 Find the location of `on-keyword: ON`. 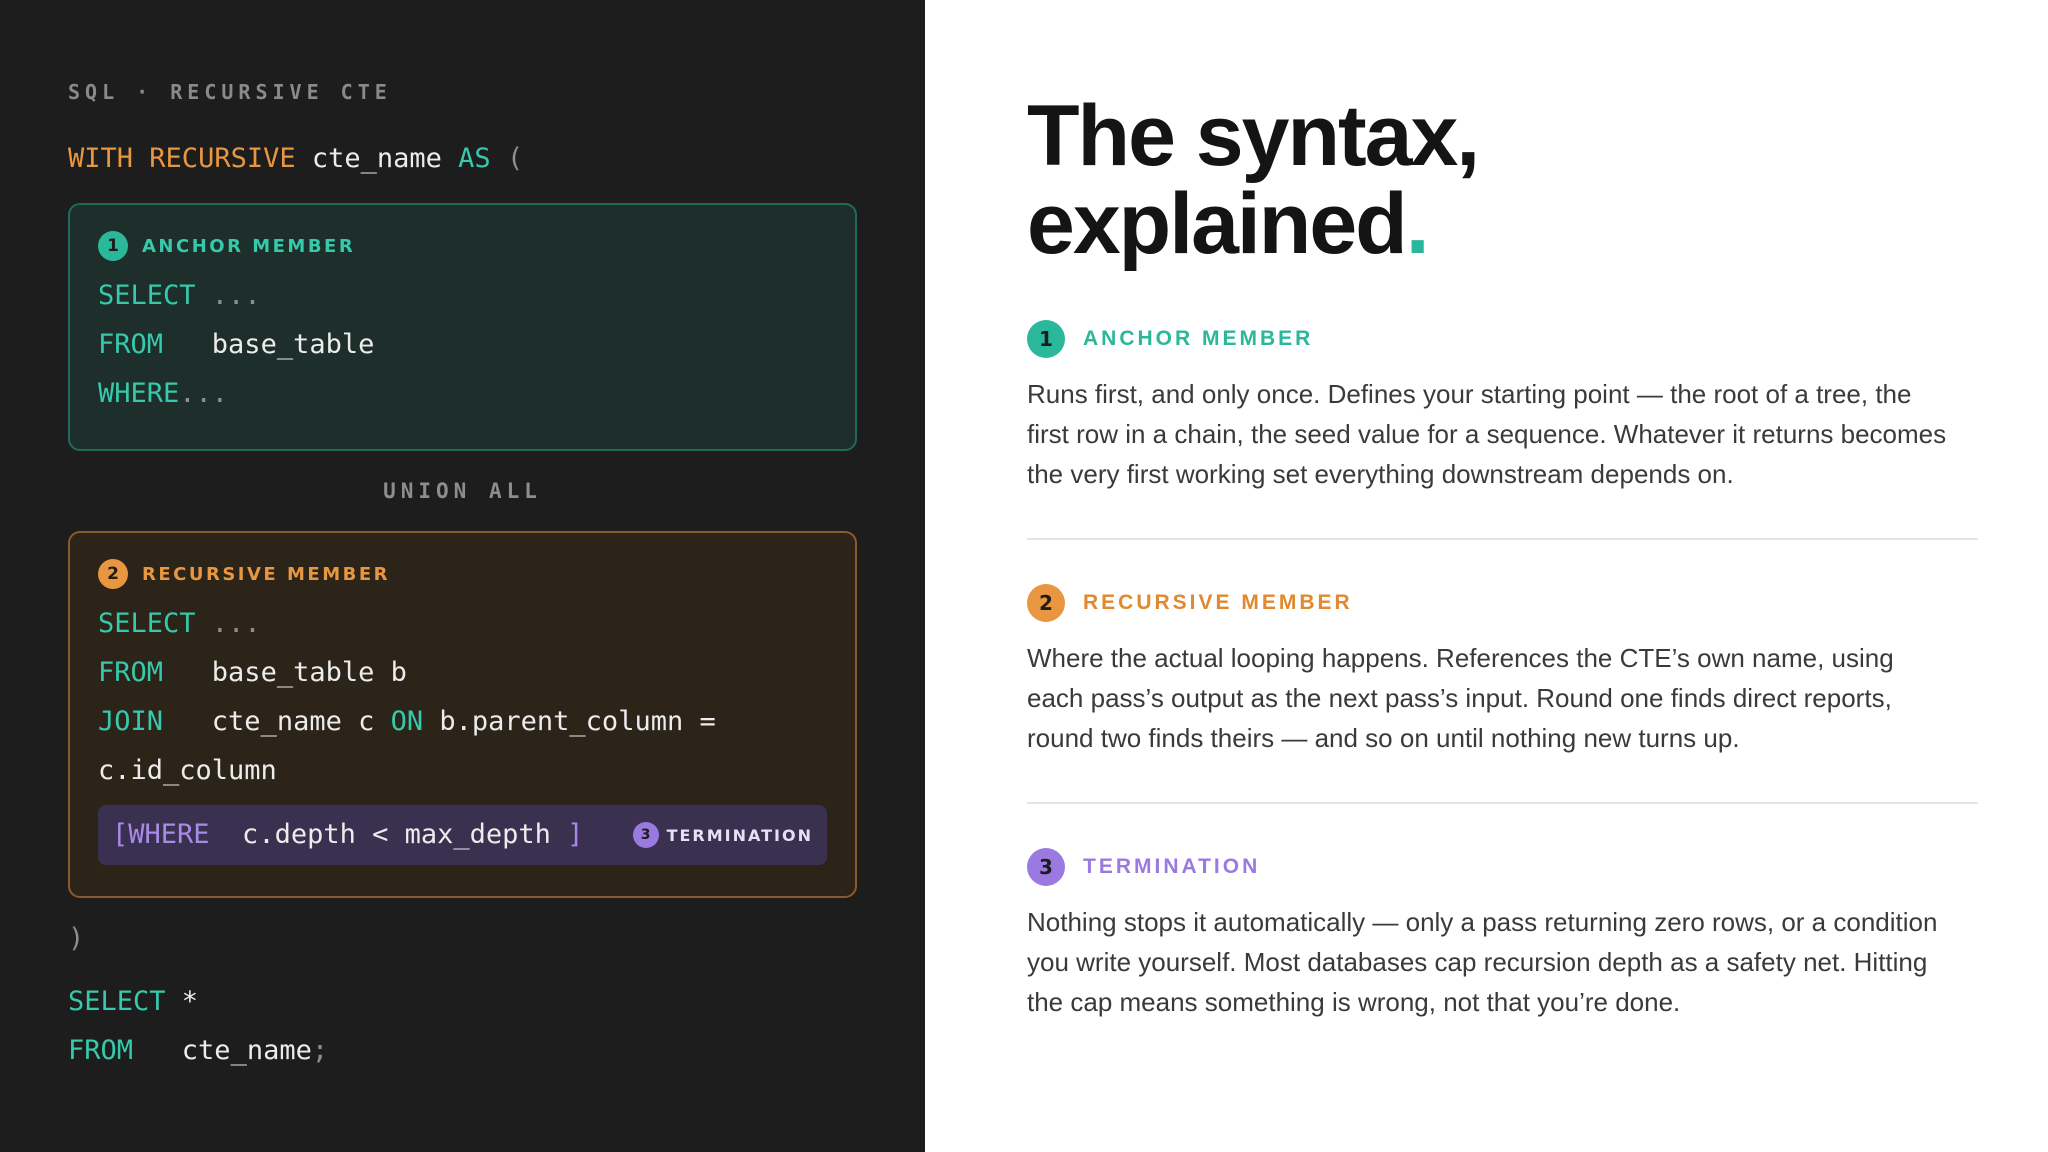

on-keyword: ON is located at coordinates (407, 721).